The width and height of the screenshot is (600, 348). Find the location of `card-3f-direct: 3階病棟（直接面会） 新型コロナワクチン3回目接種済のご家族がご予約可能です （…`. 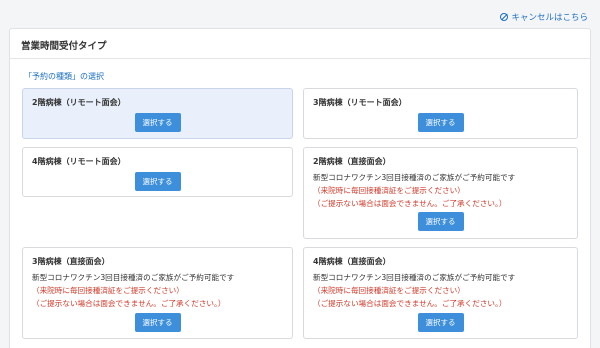

card-3f-direct: 3階病棟（直接面会） 新型コロナワクチン3回目接種済のご家族がご予約可能です （… is located at coordinates (157, 293).